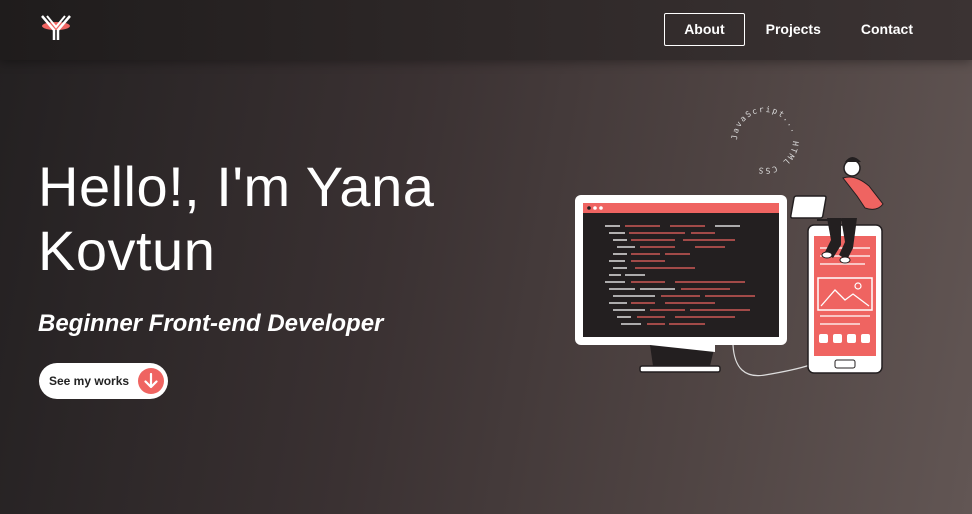 This screenshot has height=514, width=972. I want to click on main-nav: About Projects Contact, so click(797, 29).